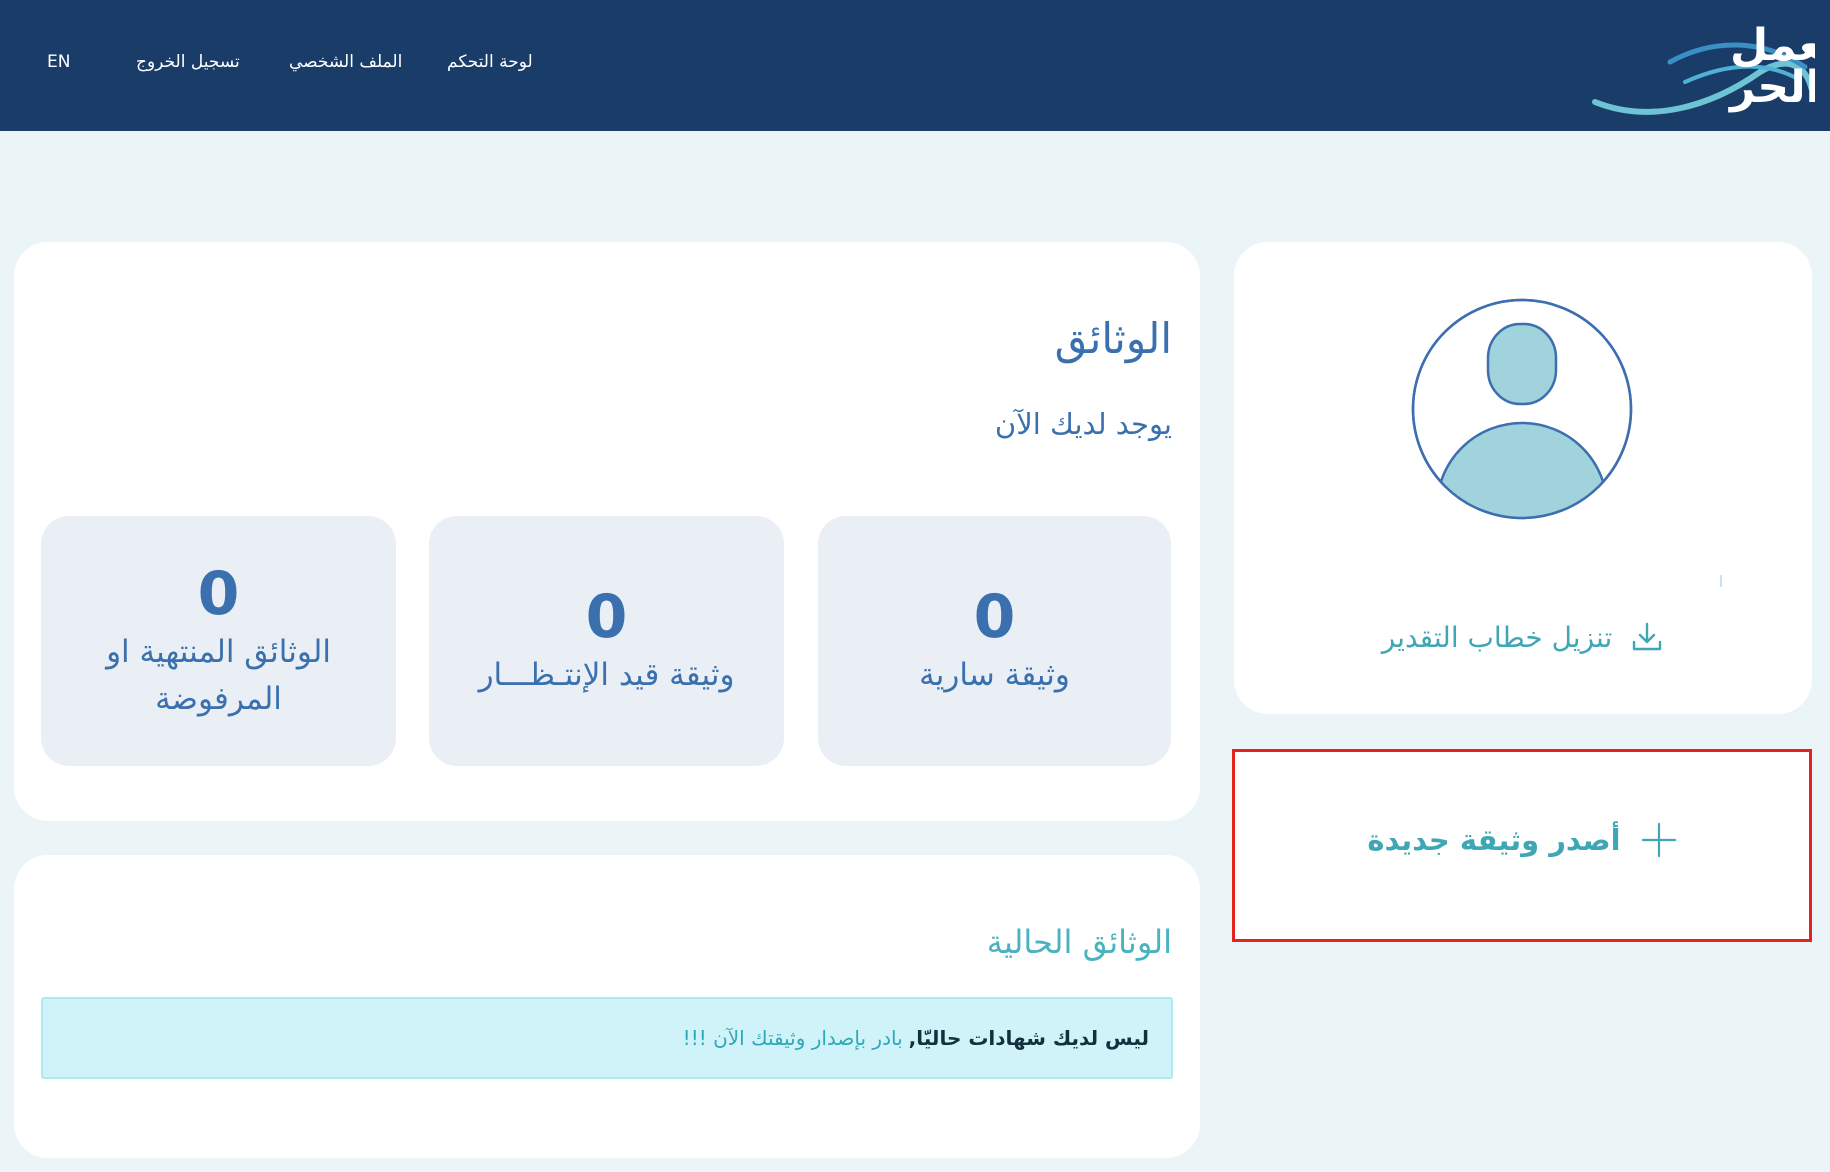 The height and width of the screenshot is (1172, 1830). What do you see at coordinates (606, 675) in the screenshot?
I see `stat-pending-label: وثيقة قيد الإنتـظـــار` at bounding box center [606, 675].